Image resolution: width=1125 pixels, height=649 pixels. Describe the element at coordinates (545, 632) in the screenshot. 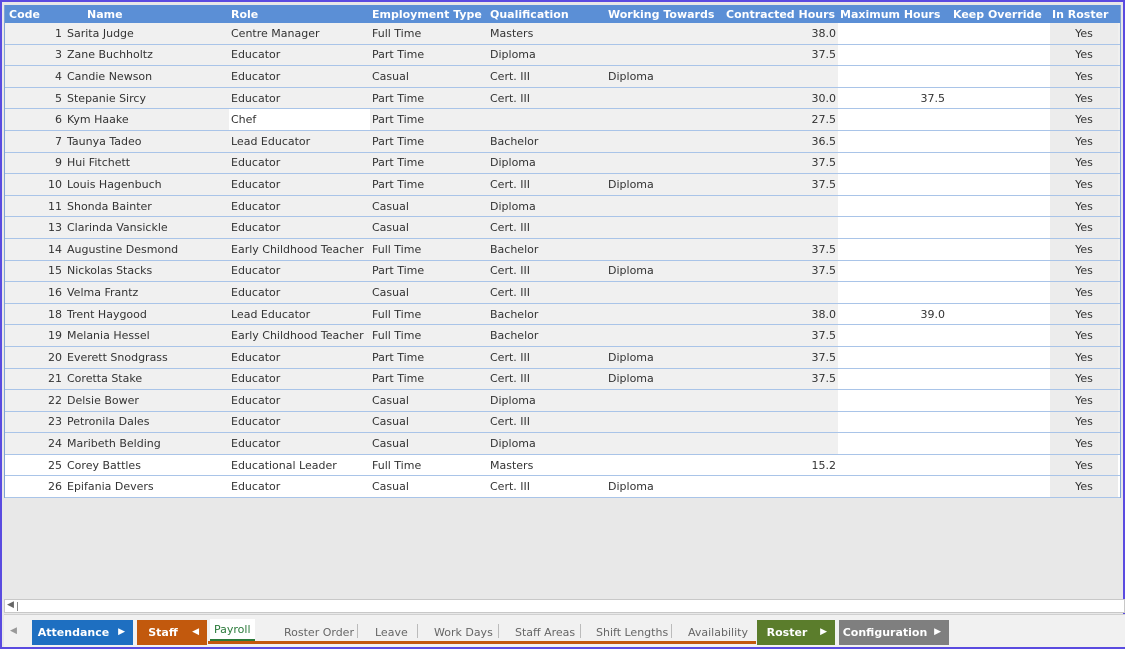

I see `tab-staff-areas: Staff Areas` at that location.